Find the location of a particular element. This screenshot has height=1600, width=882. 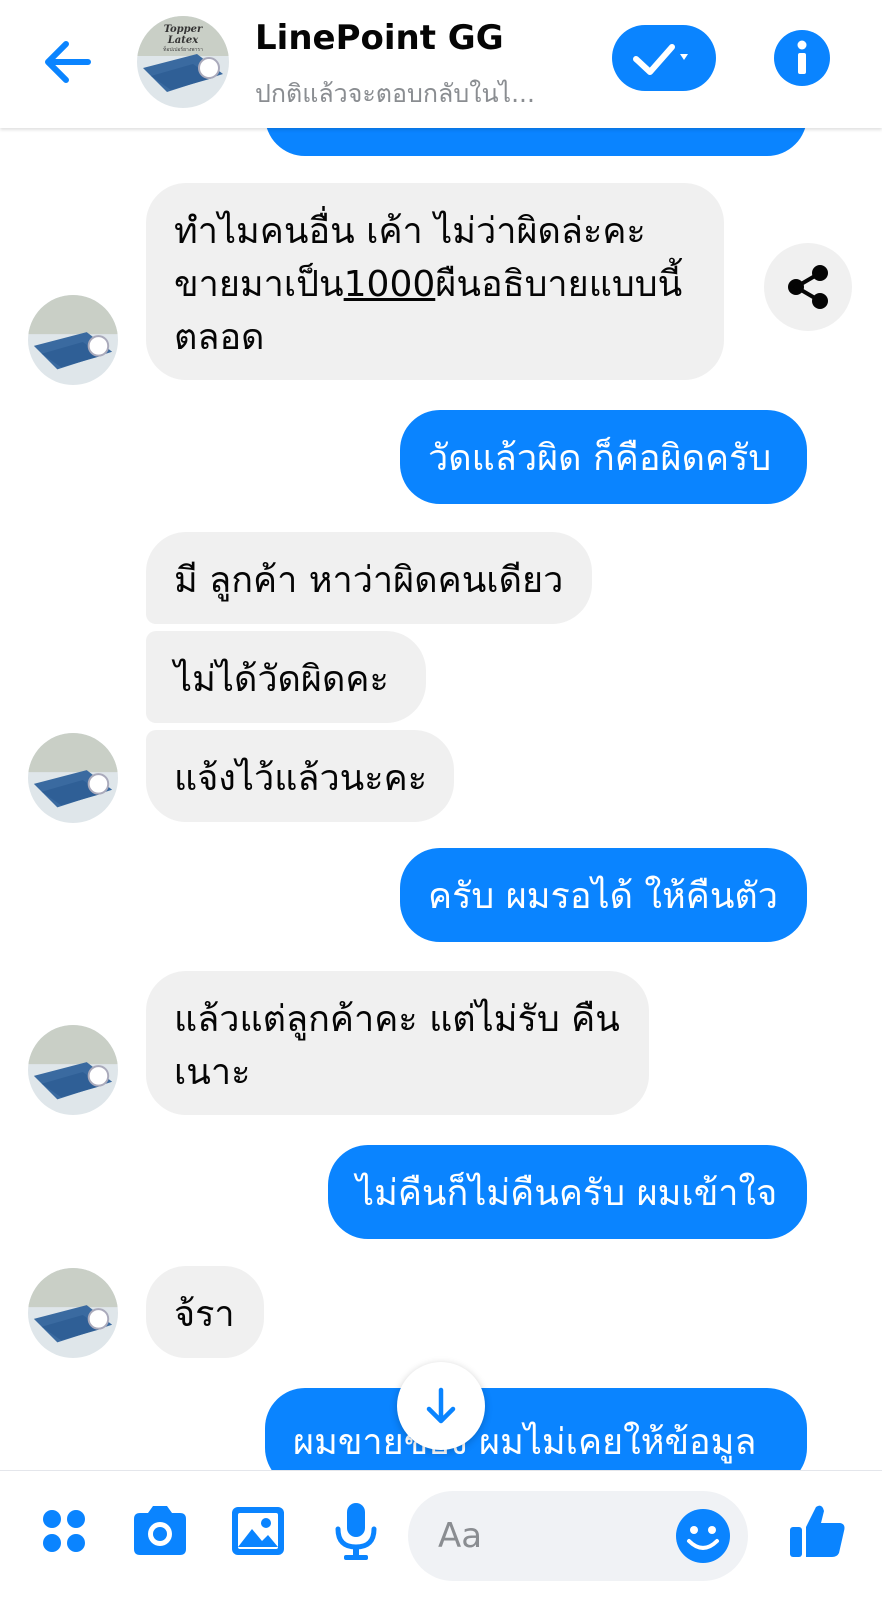

message-incoming: มี ลูกค้า หาว่าผิดคนเดียว is located at coordinates (369, 578).